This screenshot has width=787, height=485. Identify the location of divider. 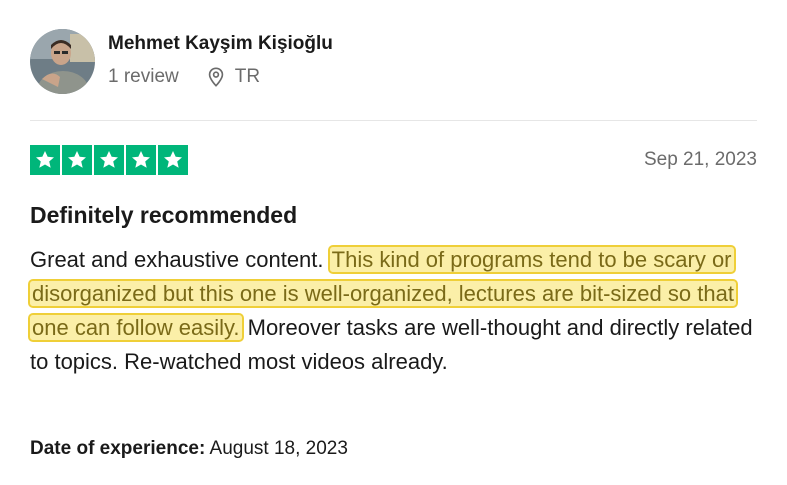
(393, 120).